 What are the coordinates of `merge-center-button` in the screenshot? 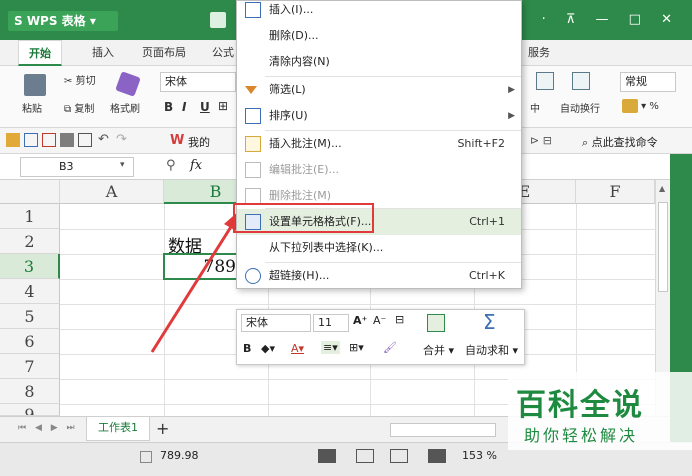 It's located at (545, 81).